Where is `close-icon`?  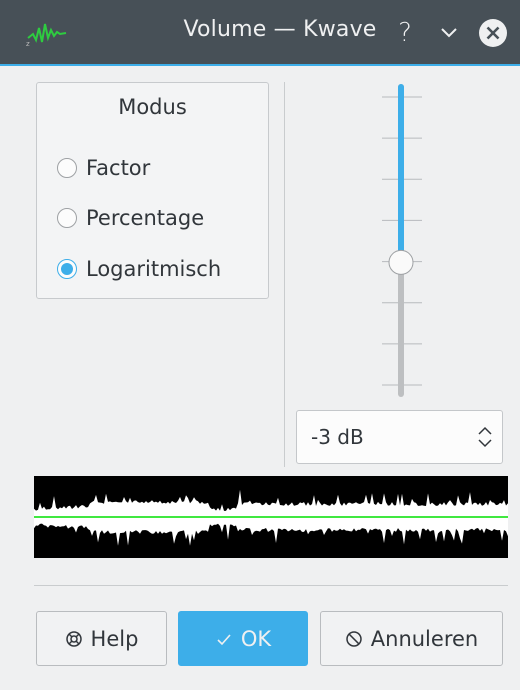 close-icon is located at coordinates (493, 33).